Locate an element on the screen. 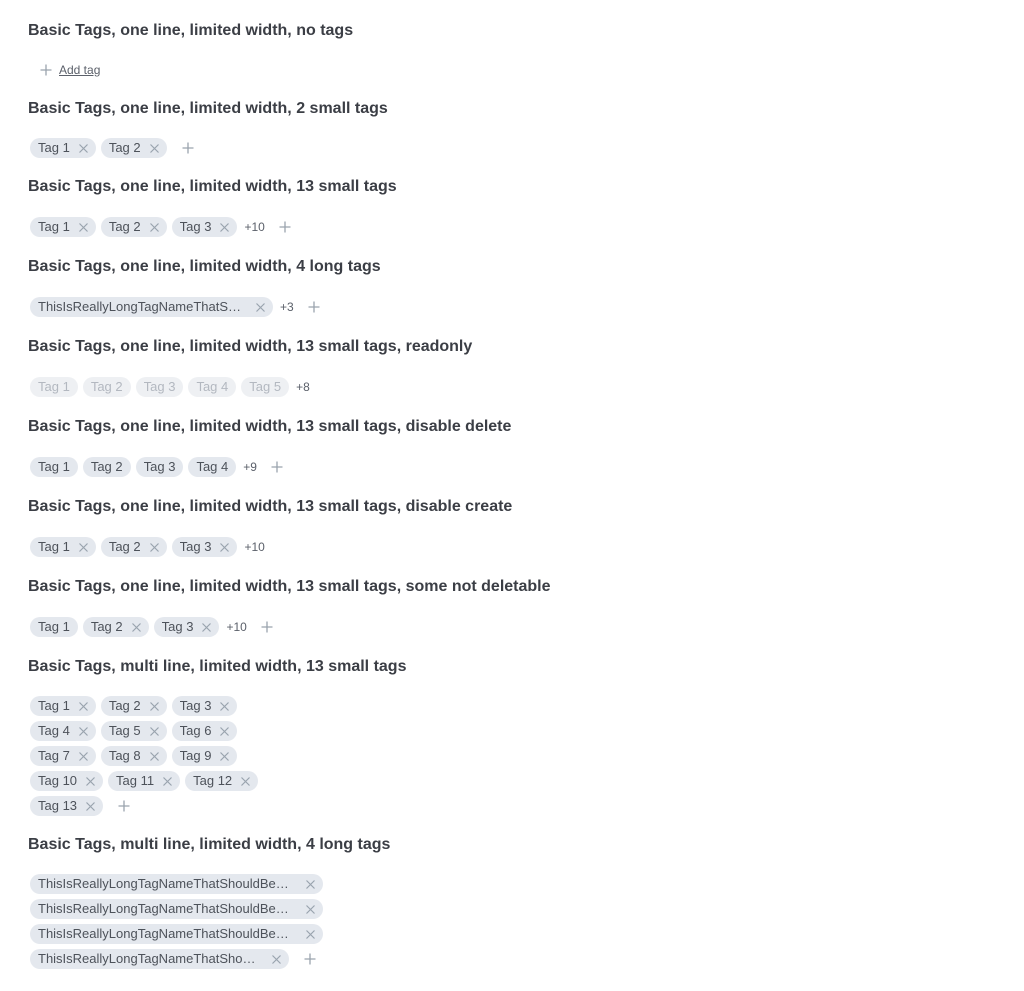 The height and width of the screenshot is (991, 1024). more-count: +3 is located at coordinates (287, 307).